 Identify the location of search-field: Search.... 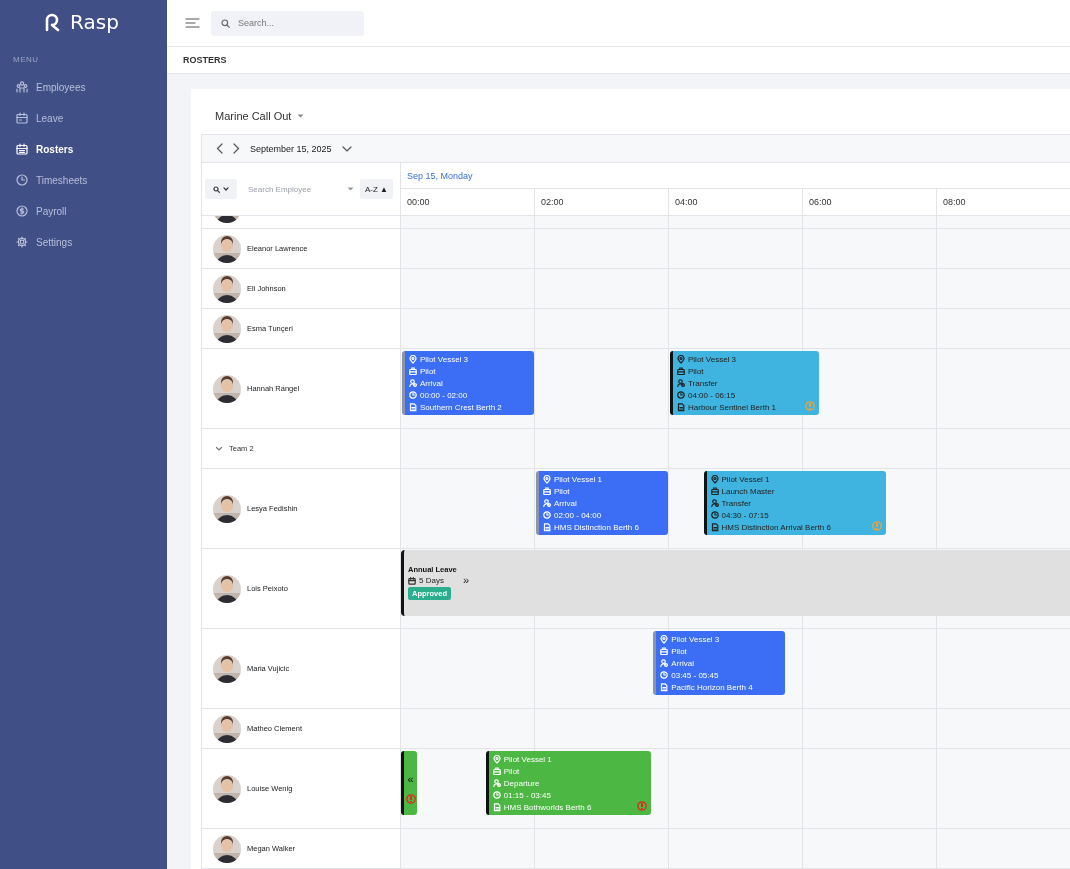
(287, 23).